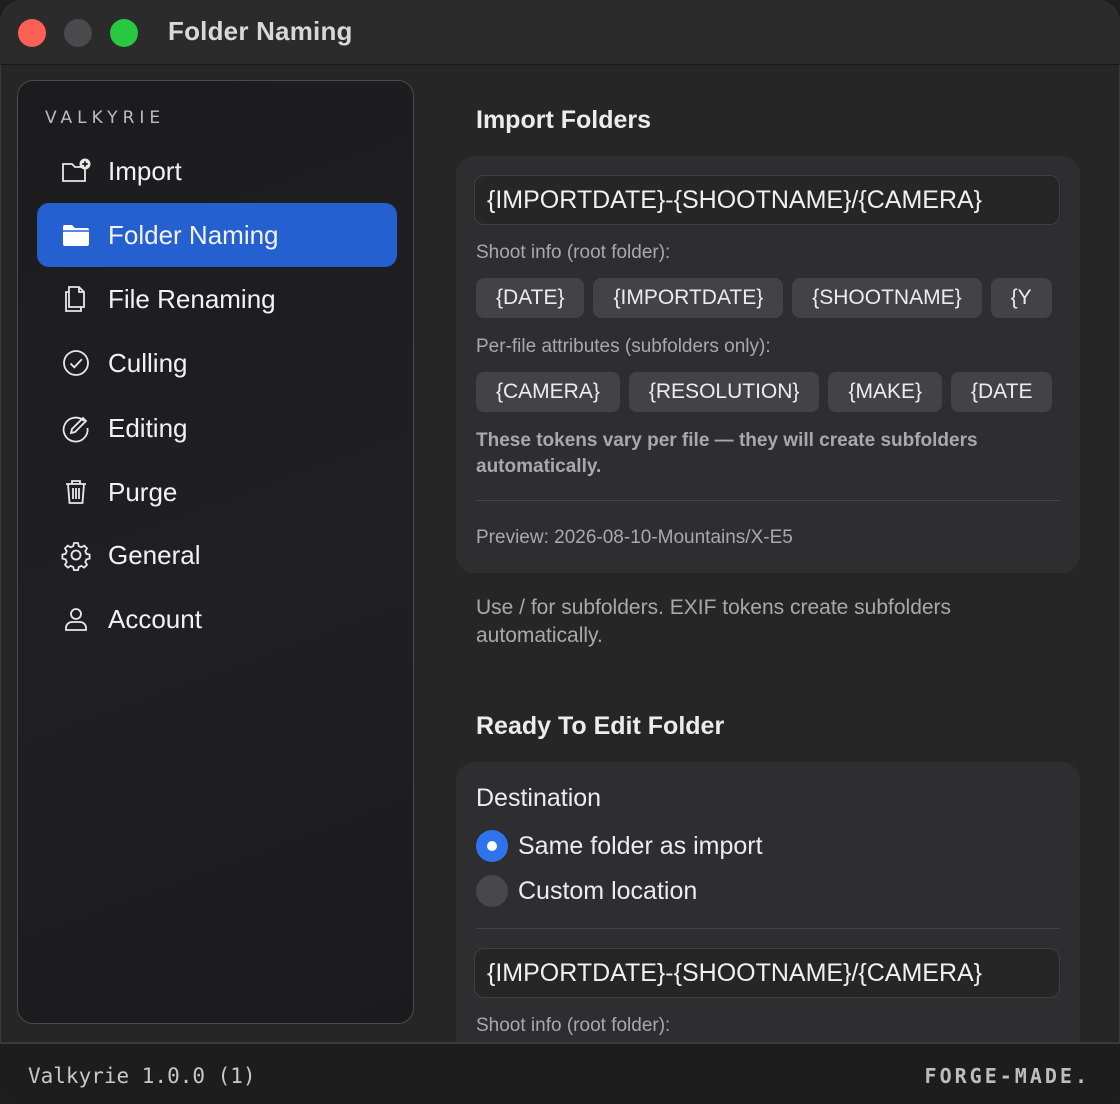 The width and height of the screenshot is (1120, 1104). What do you see at coordinates (76, 235) in the screenshot?
I see `folder-icon` at bounding box center [76, 235].